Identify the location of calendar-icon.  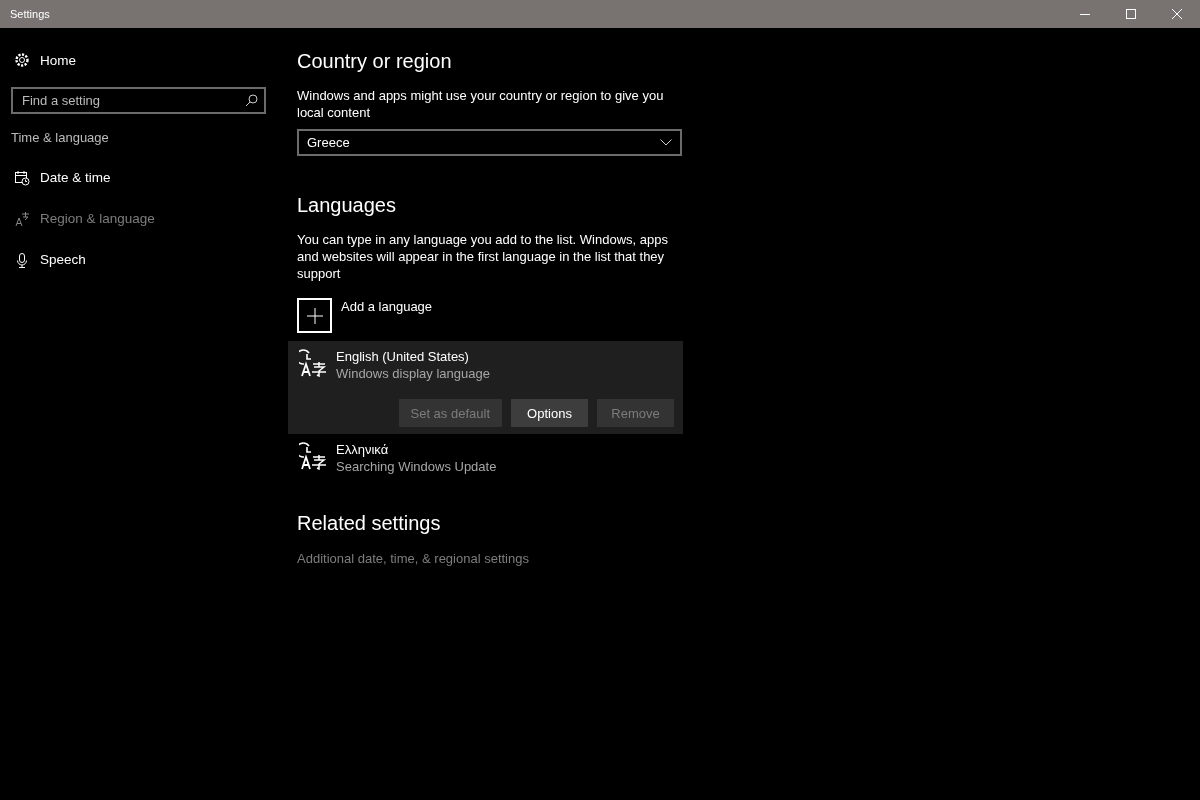
(22, 177).